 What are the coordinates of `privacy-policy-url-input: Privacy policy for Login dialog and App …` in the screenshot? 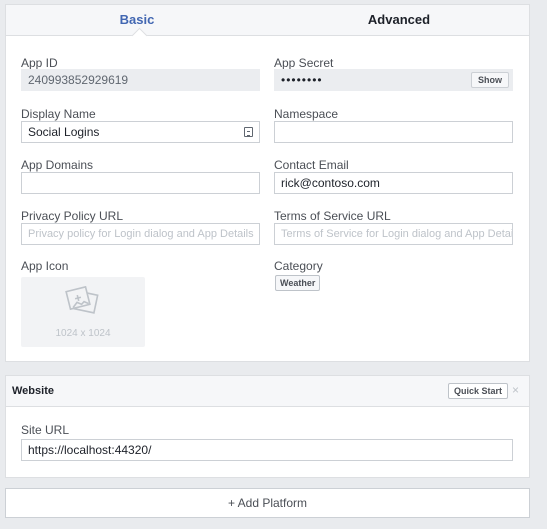 It's located at (140, 234).